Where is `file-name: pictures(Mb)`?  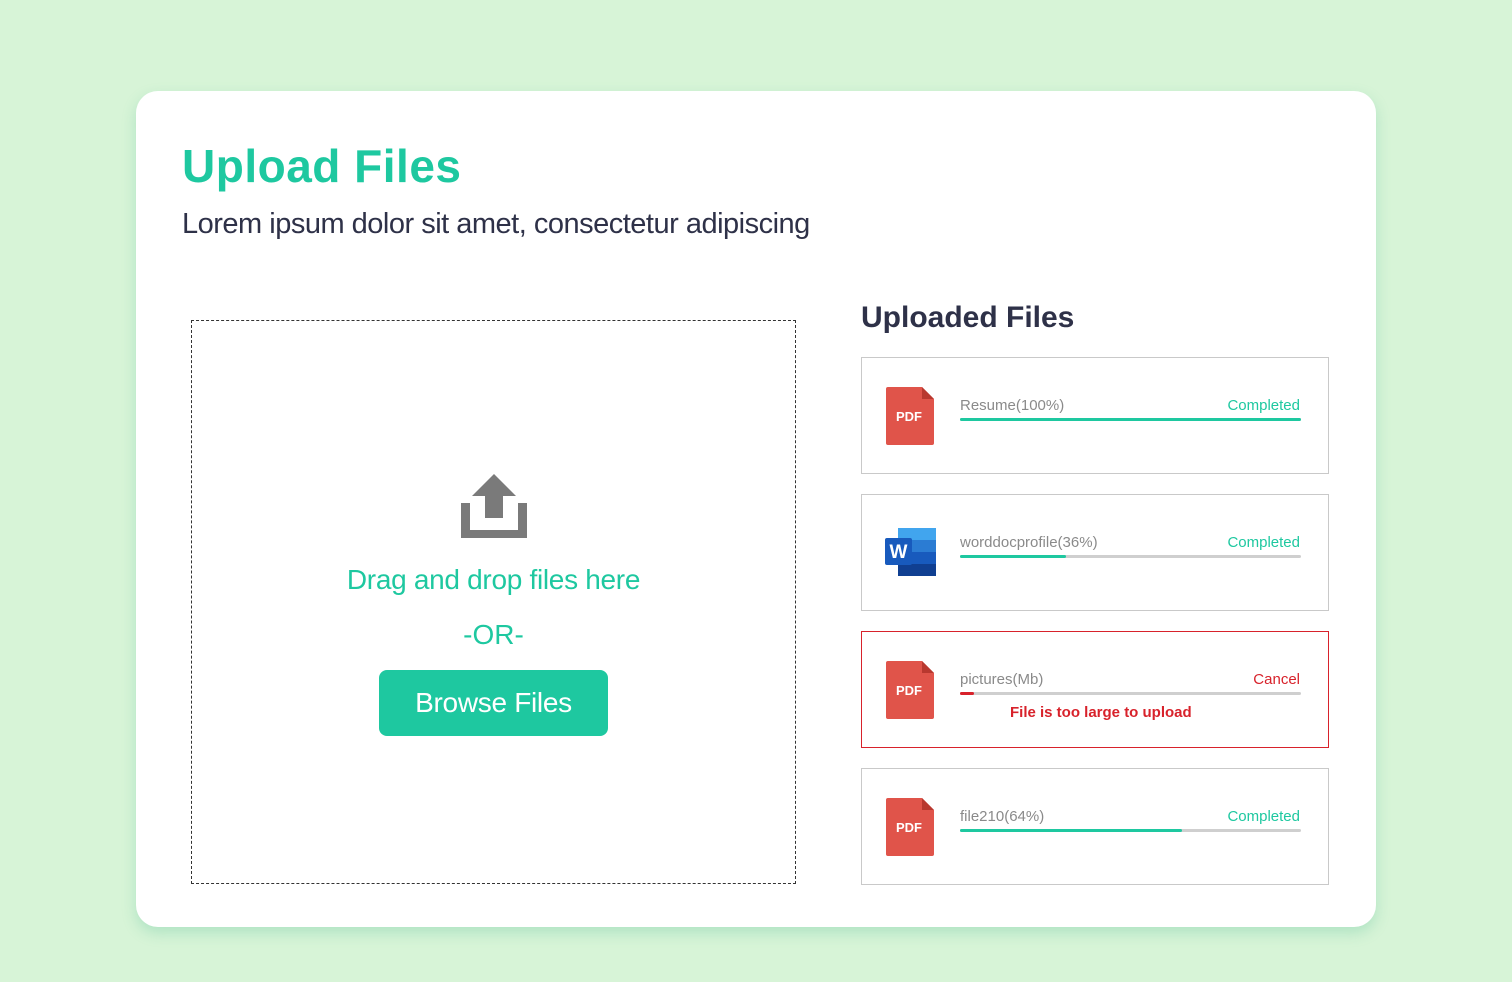 file-name: pictures(Mb) is located at coordinates (1002, 679).